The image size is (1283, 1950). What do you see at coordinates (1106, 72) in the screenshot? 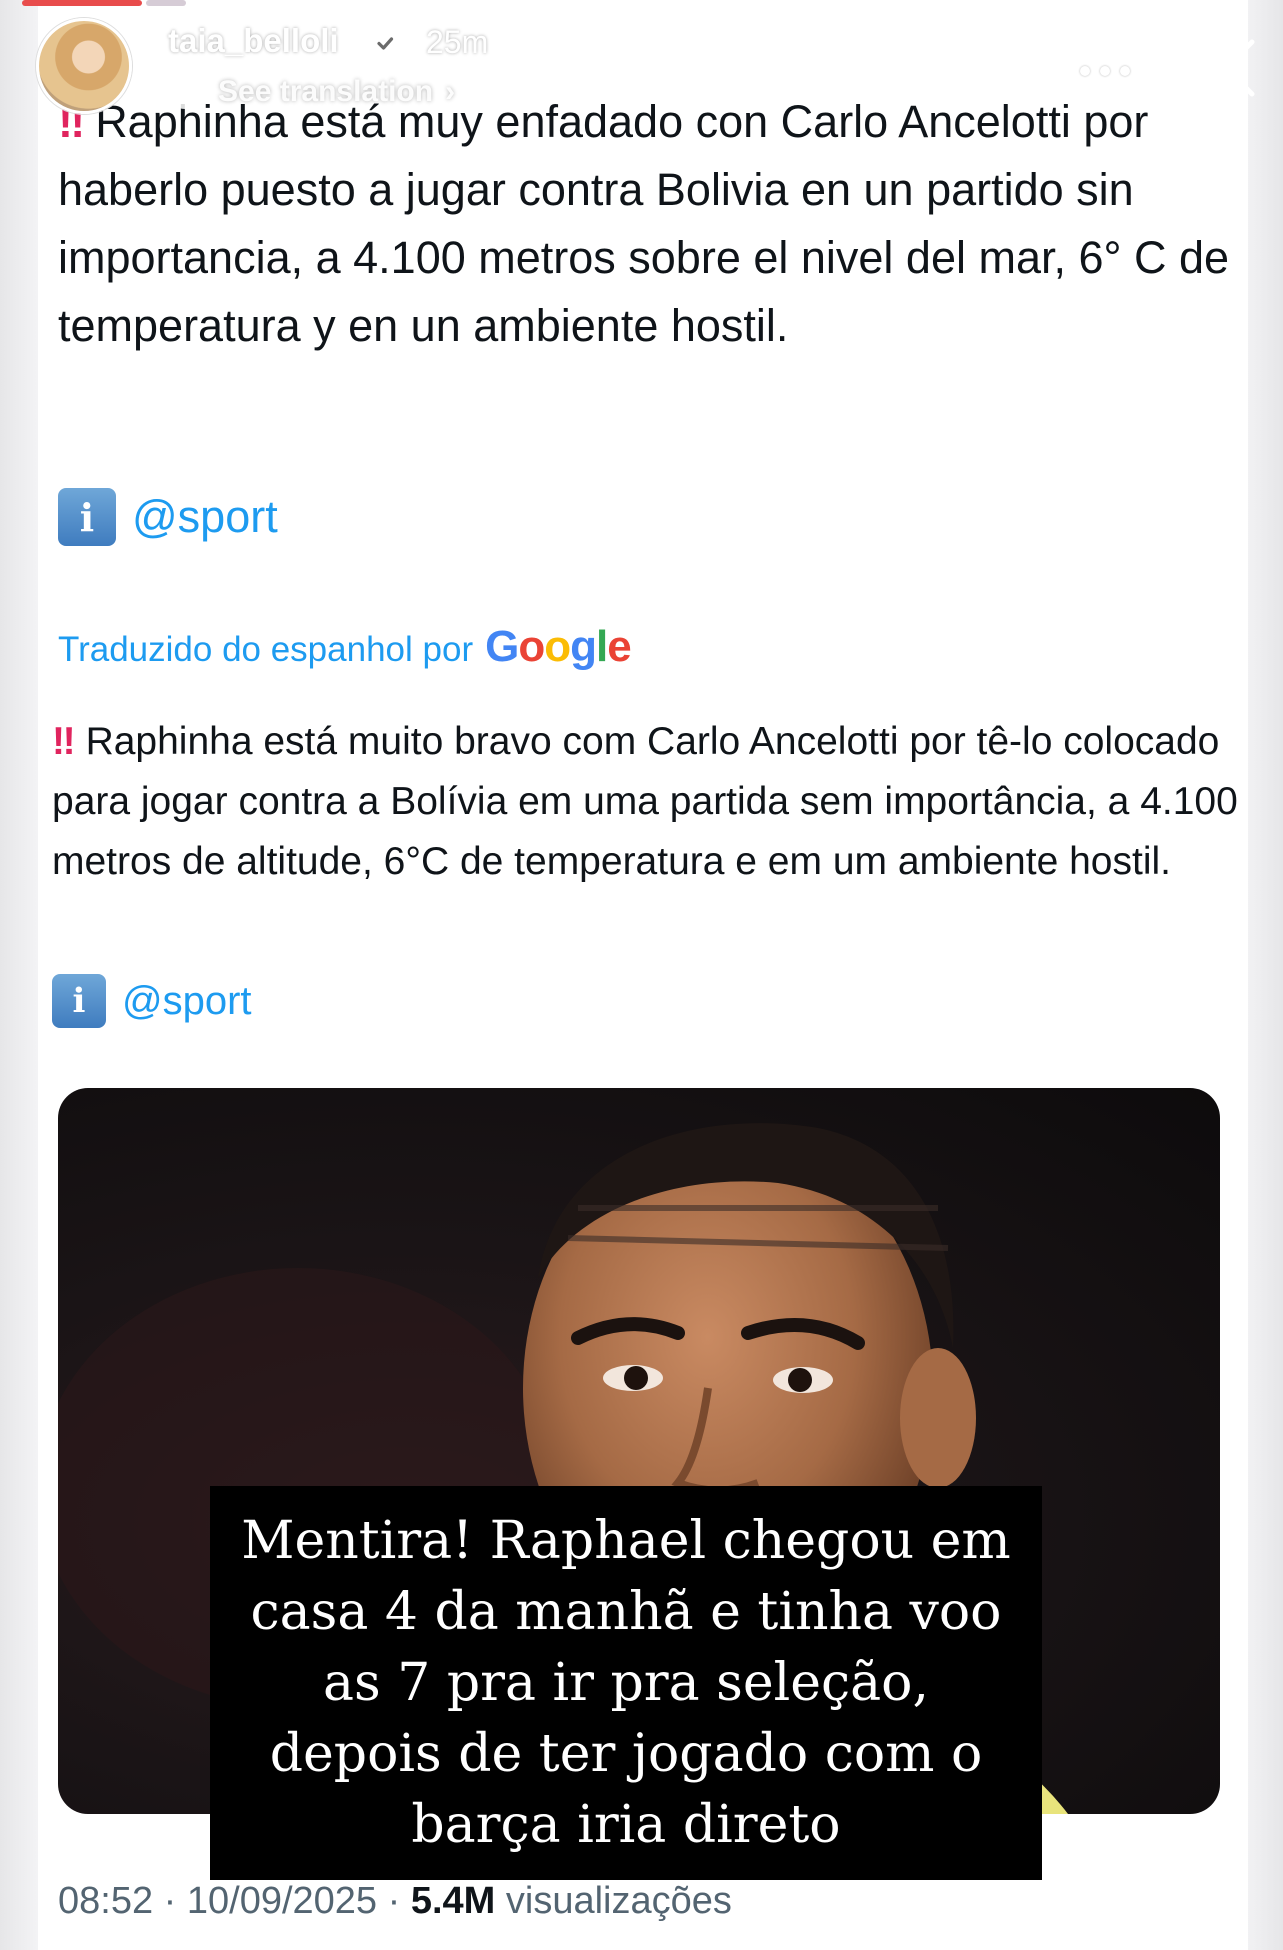
I see `more-icon` at bounding box center [1106, 72].